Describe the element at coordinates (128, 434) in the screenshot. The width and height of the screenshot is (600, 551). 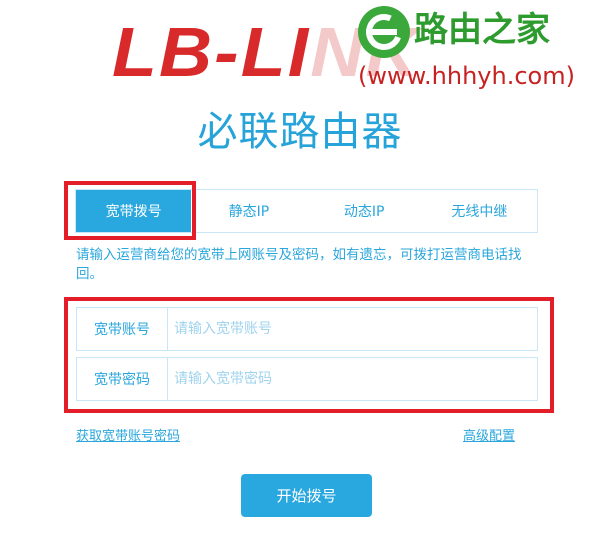
I see `retrieve-account-link: 获取宽带账号密码` at that location.